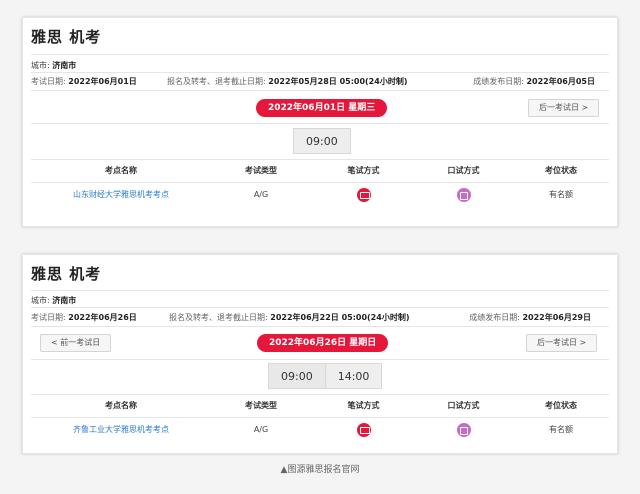 The width and height of the screenshot is (640, 494). What do you see at coordinates (121, 430) in the screenshot?
I see `venue-link: 齐鲁工业大学雅思机考考点` at bounding box center [121, 430].